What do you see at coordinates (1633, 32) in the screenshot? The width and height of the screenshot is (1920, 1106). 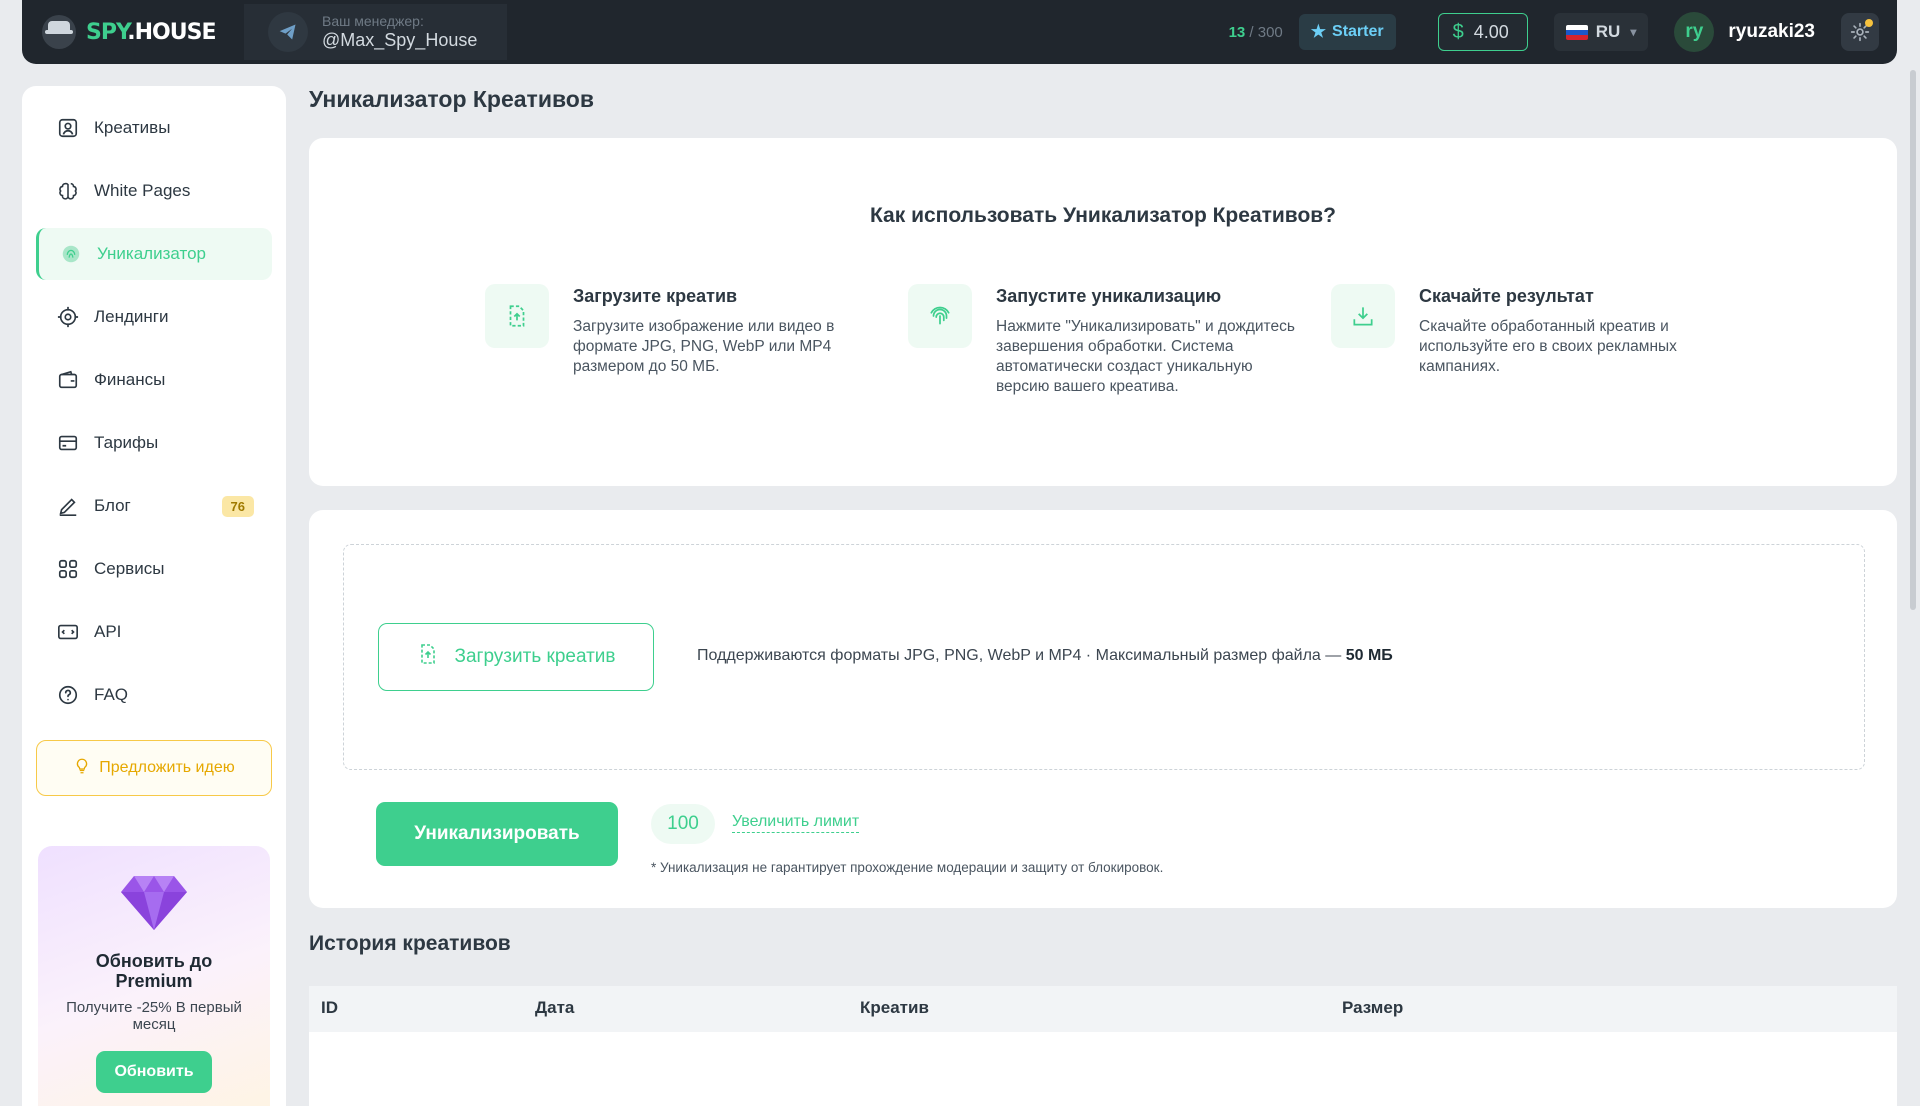 I see `chevron-down-icon: ▾` at bounding box center [1633, 32].